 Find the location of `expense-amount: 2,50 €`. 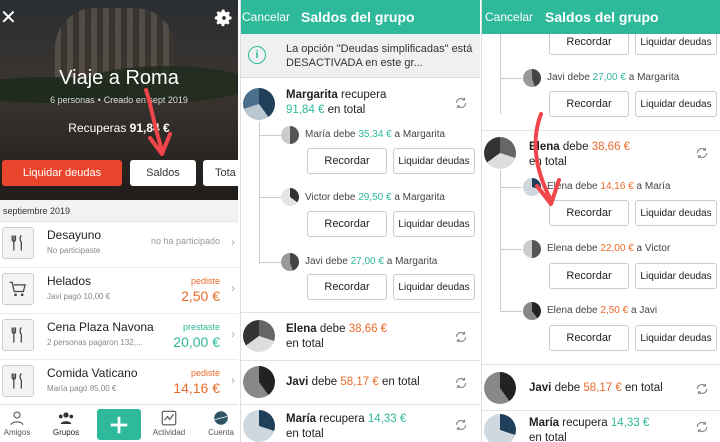

expense-amount: 2,50 € is located at coordinates (200, 296).